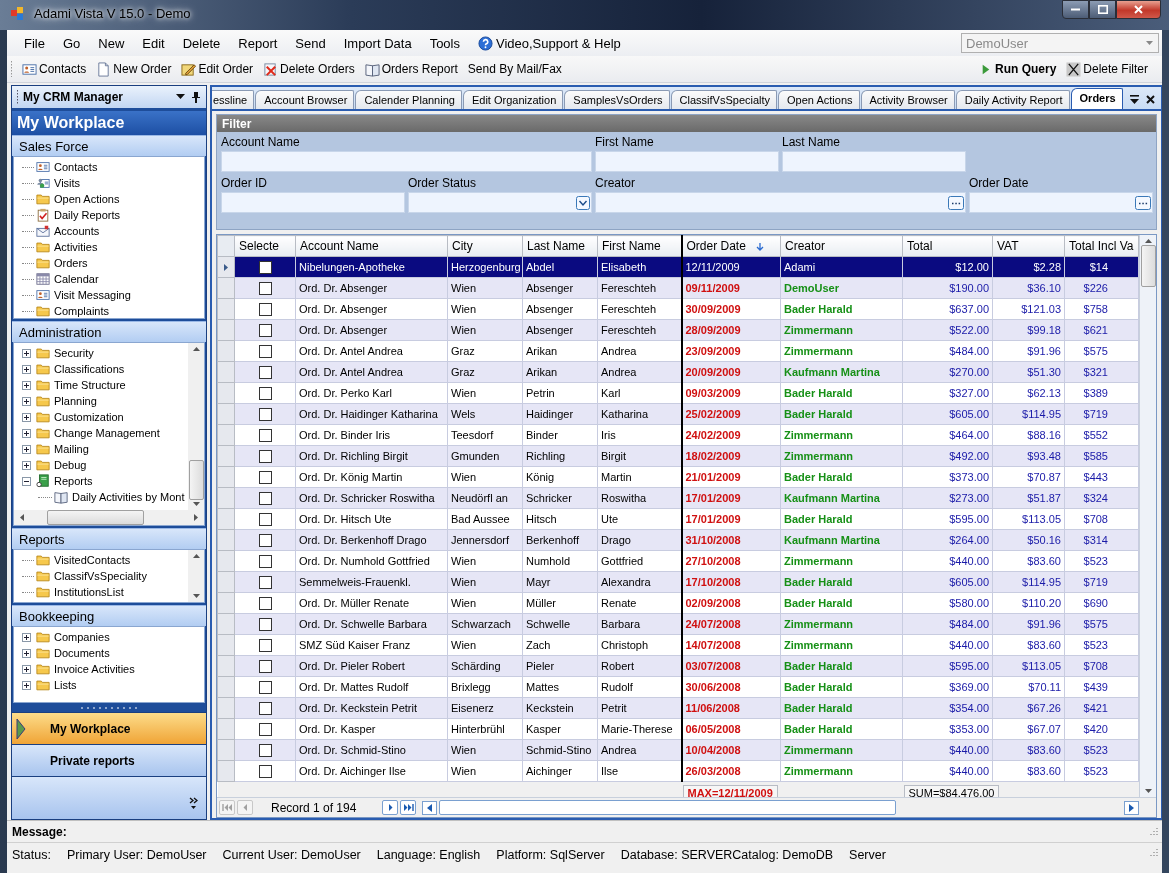  What do you see at coordinates (56, 685) in the screenshot?
I see `tree-item: Lists` at bounding box center [56, 685].